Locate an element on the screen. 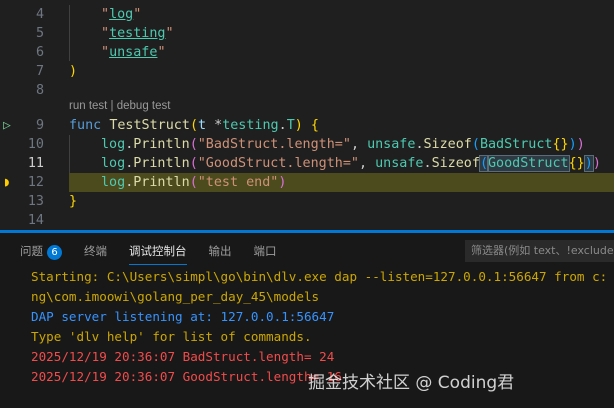  code-line: ▷ 9 func TestStruct(t *testing.T) { is located at coordinates (307, 125).